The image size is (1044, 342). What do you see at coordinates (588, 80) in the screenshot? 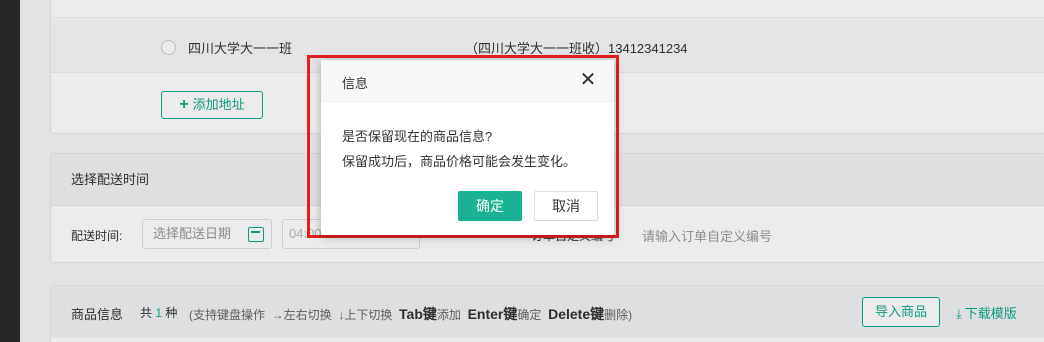
I see `close-icon: ✕` at bounding box center [588, 80].